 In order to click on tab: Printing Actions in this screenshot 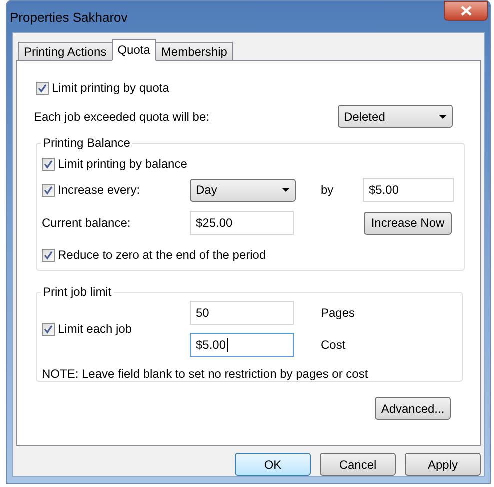, I will do `click(65, 51)`.